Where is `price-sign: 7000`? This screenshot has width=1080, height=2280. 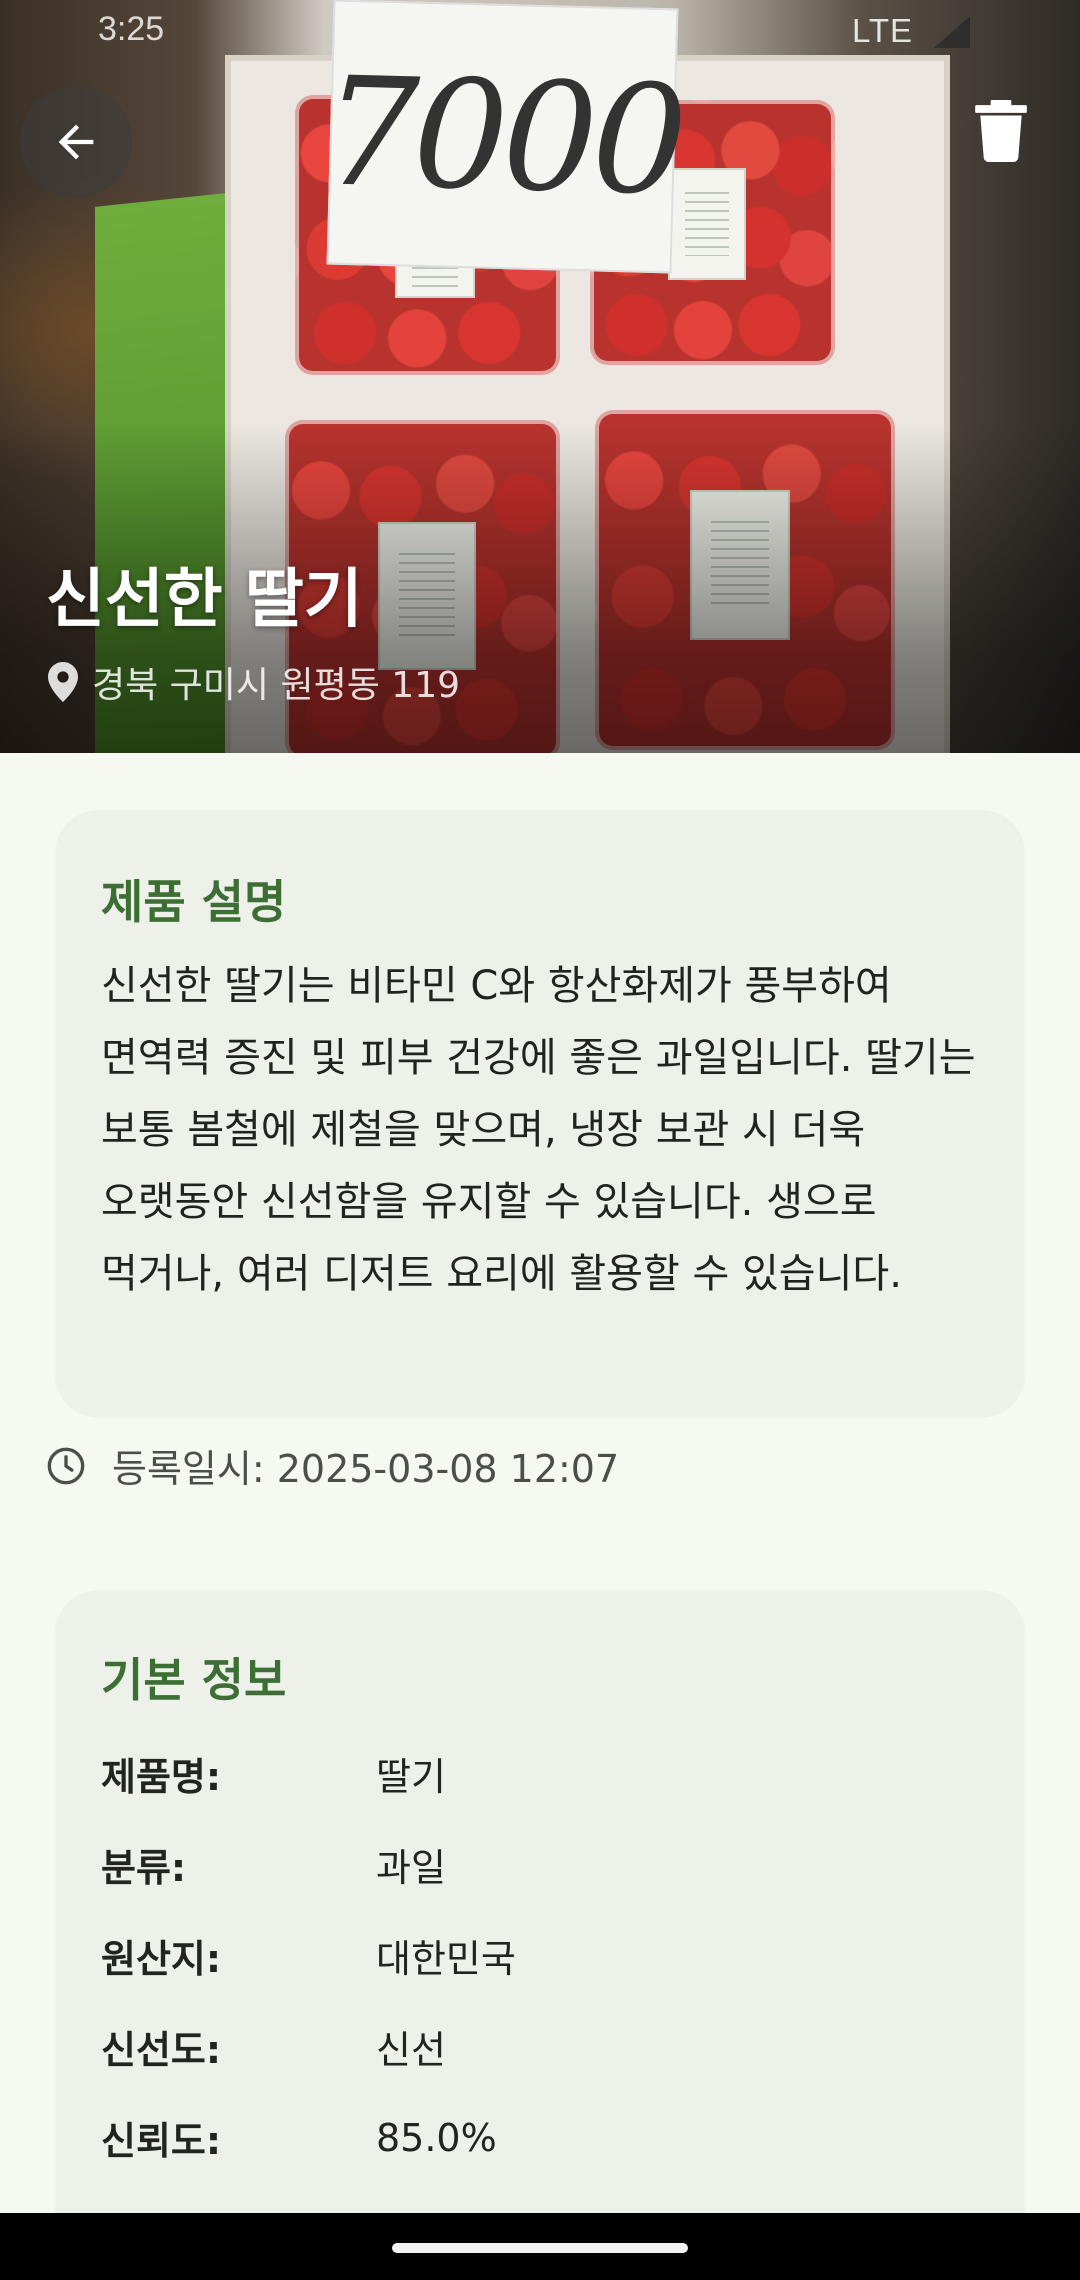
price-sign: 7000 is located at coordinates (502, 137).